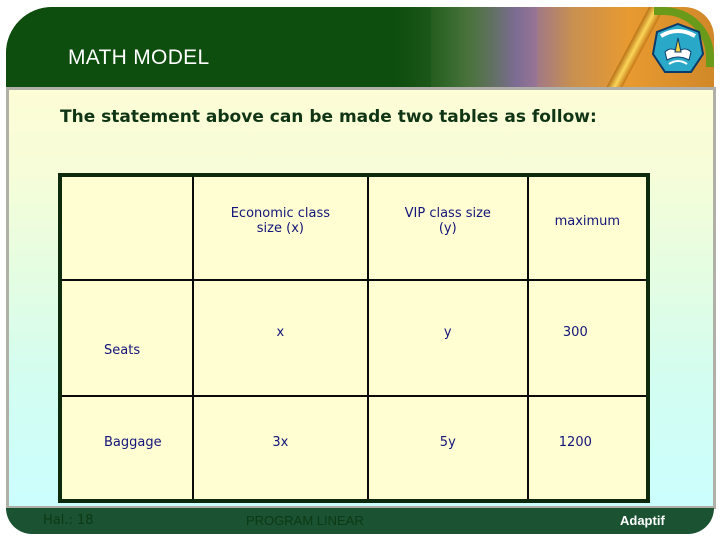  What do you see at coordinates (280, 338) in the screenshot?
I see `cell-seats-economic: x` at bounding box center [280, 338].